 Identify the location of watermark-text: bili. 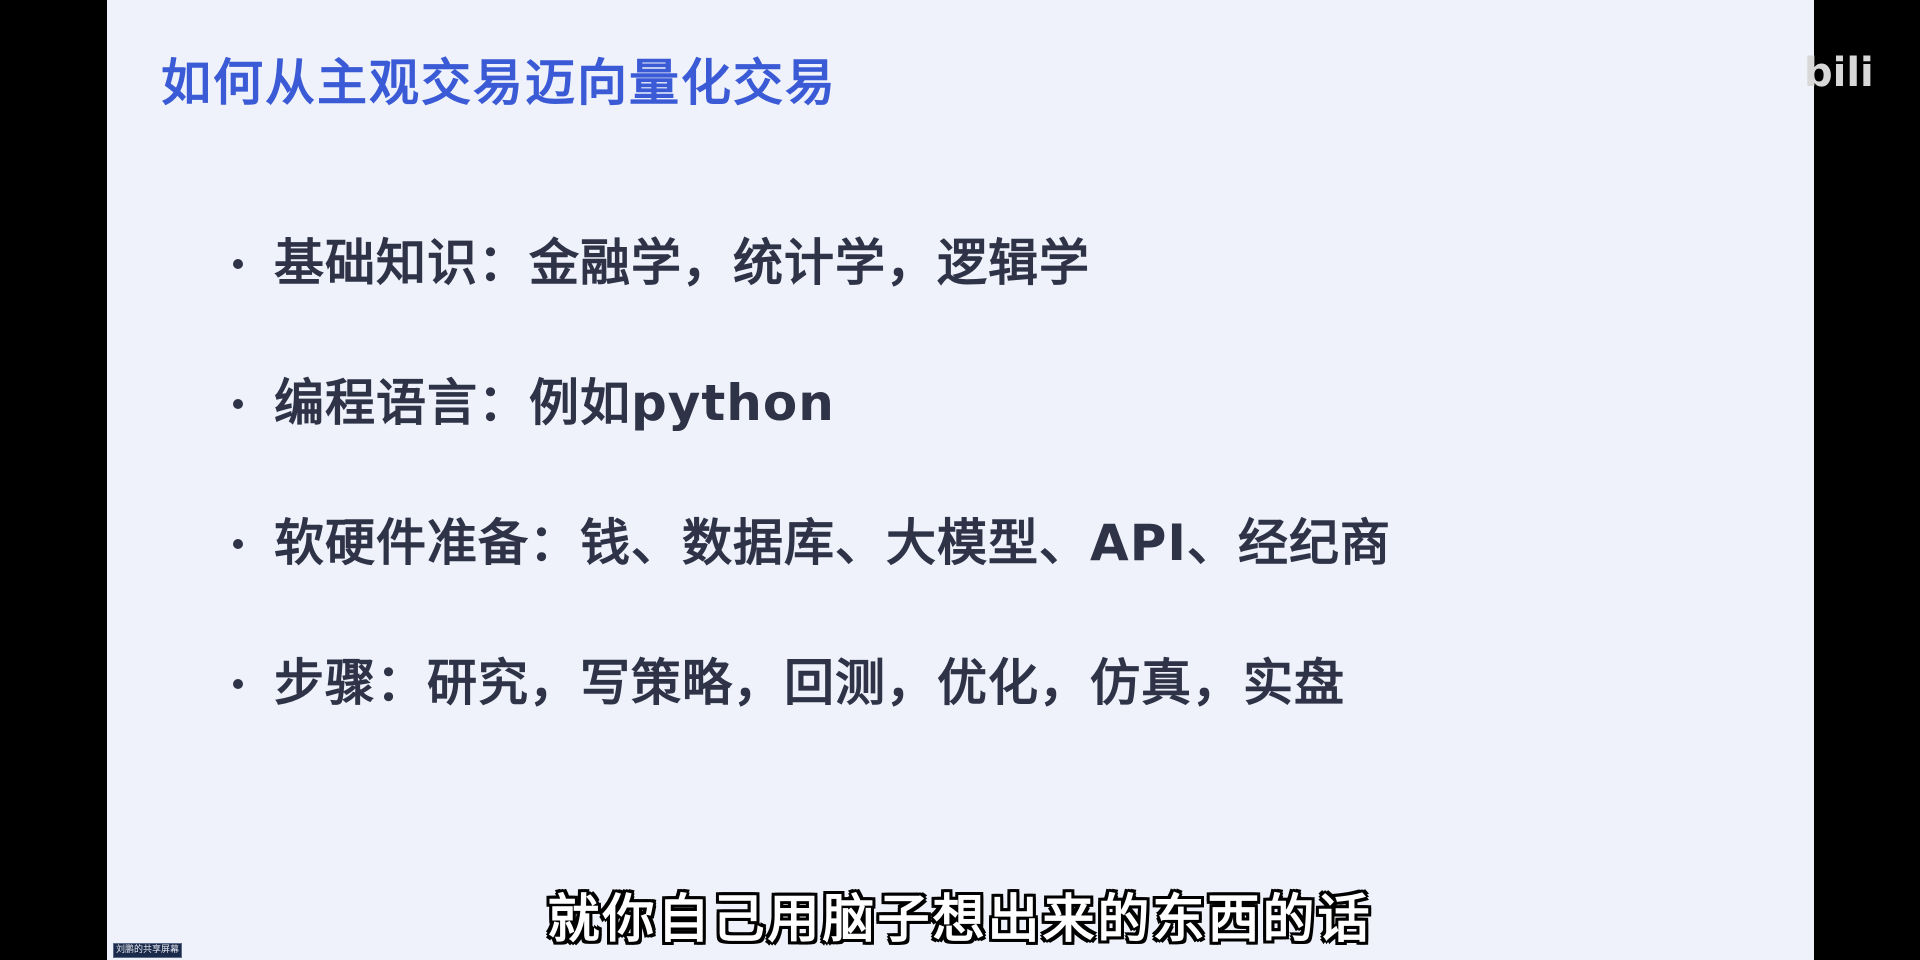
(1839, 73).